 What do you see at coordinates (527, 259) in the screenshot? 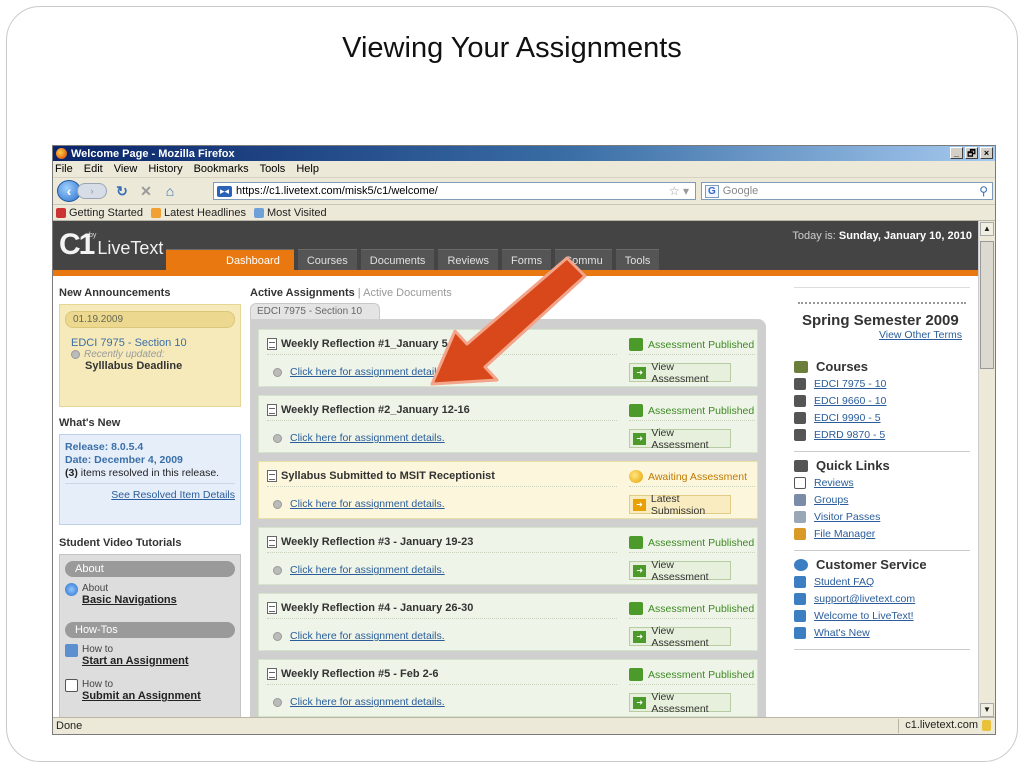
I see `tab-forms: Forms` at bounding box center [527, 259].